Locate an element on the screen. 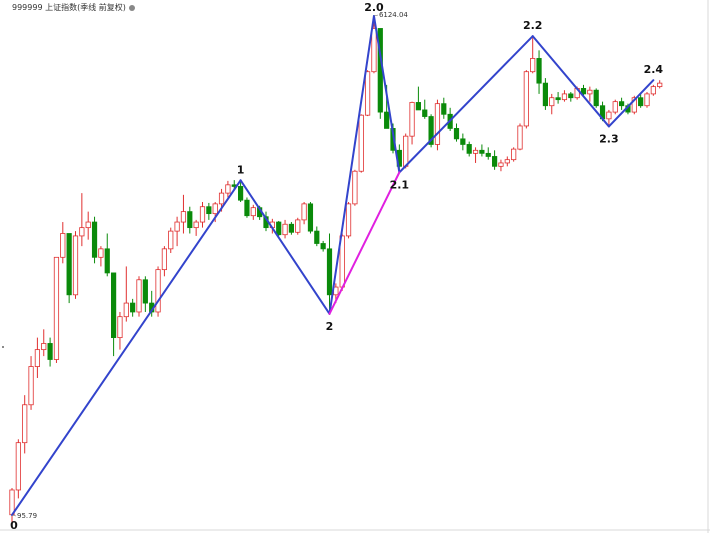 The image size is (710, 533). wave-label: 2 is located at coordinates (330, 326).